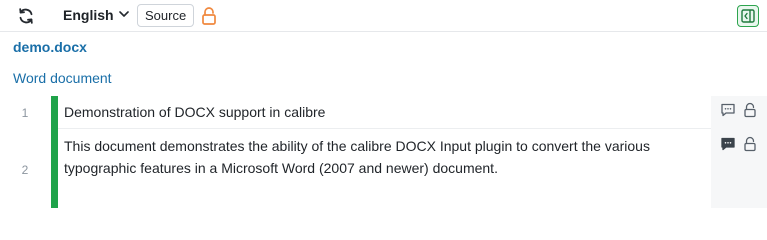 The width and height of the screenshot is (767, 240). I want to click on comment-icon, so click(728, 110).